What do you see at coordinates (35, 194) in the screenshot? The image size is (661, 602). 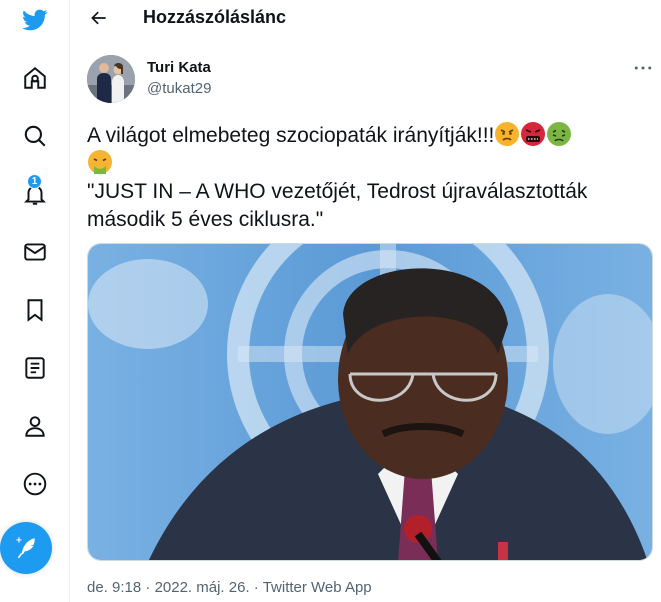 I see `notifications-icon: 1` at bounding box center [35, 194].